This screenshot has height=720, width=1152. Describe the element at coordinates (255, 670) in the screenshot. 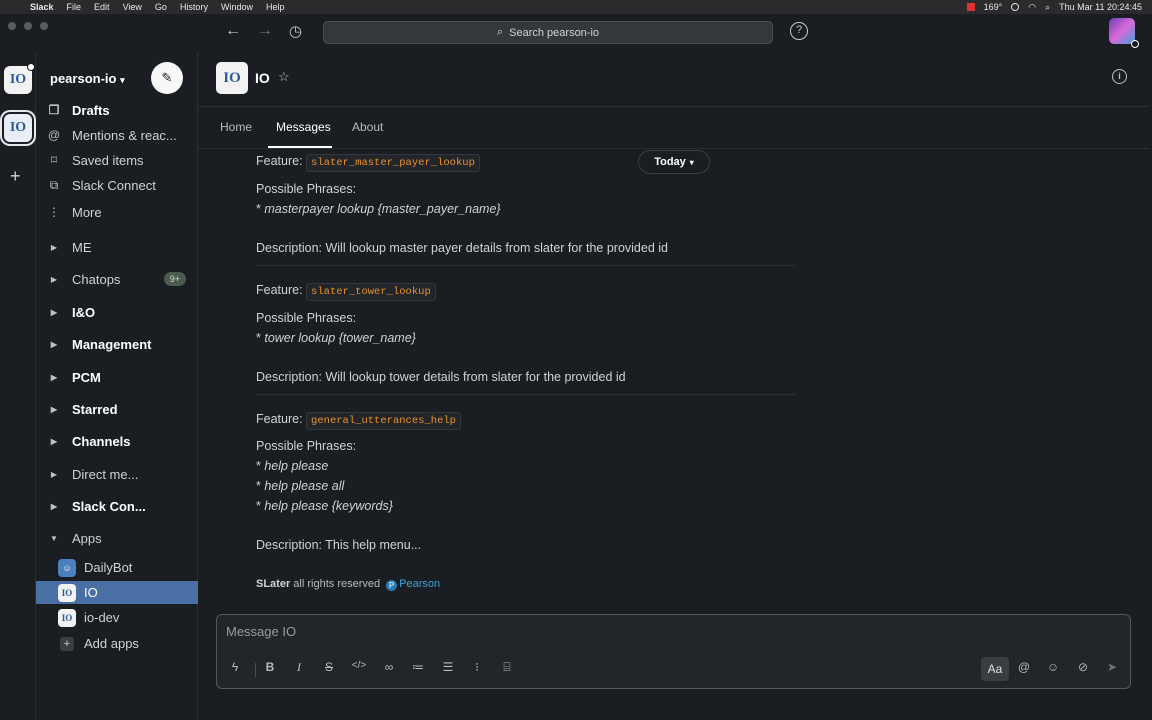

I see `toolbar-divider` at that location.